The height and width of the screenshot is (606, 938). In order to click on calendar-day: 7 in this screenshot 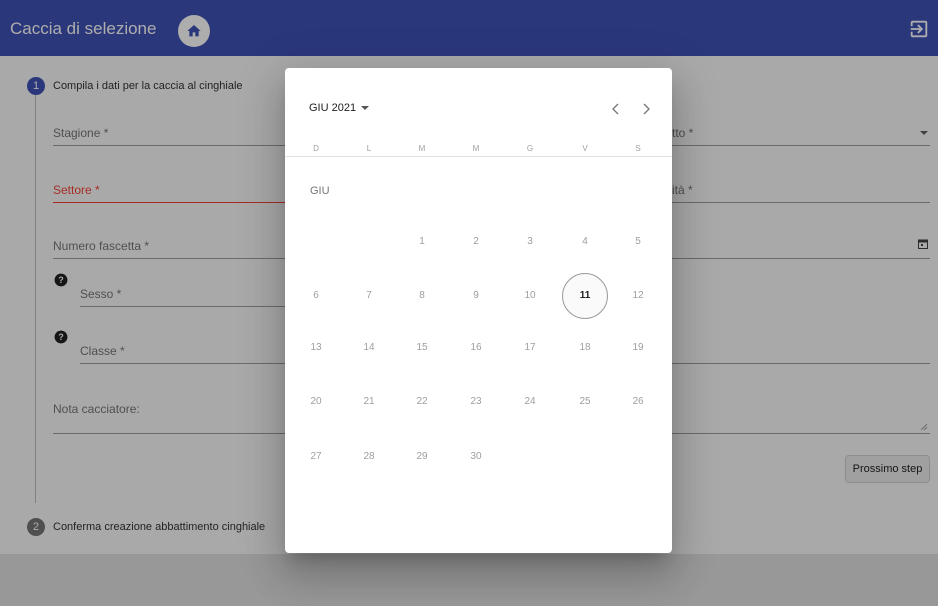, I will do `click(369, 296)`.